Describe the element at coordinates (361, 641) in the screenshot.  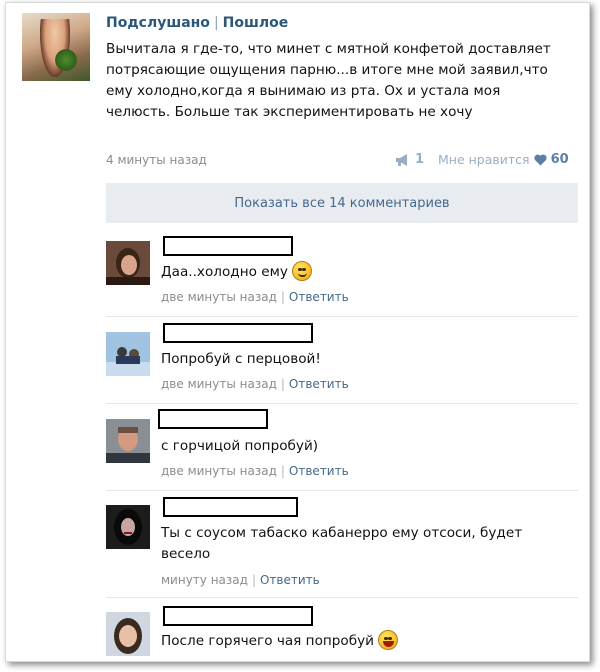
I see `comment-text: После горячего чая попробуй` at that location.